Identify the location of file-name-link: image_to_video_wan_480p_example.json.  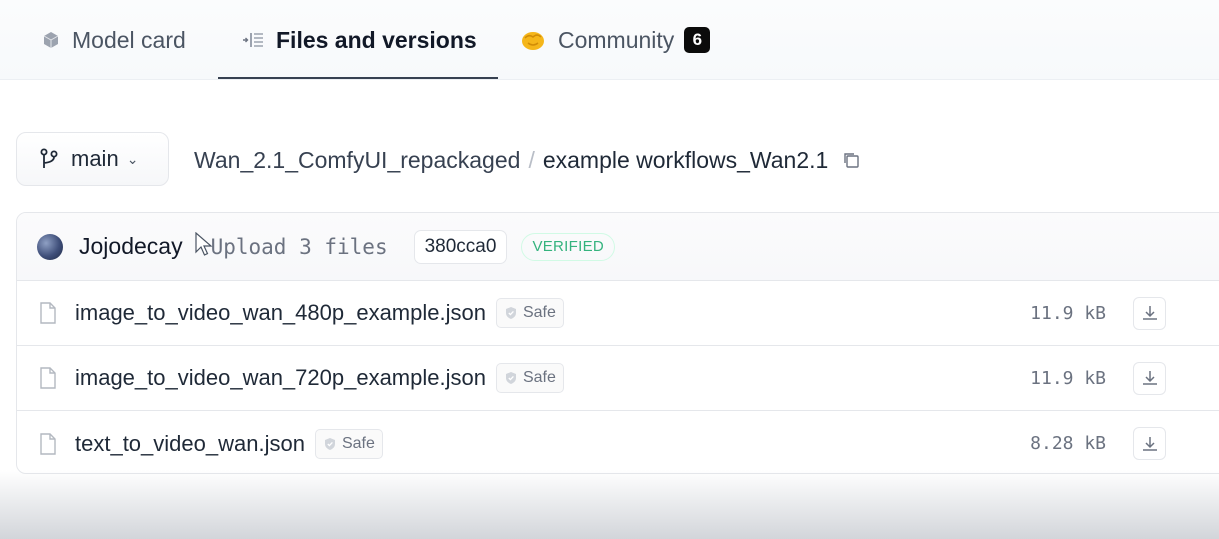
(280, 313).